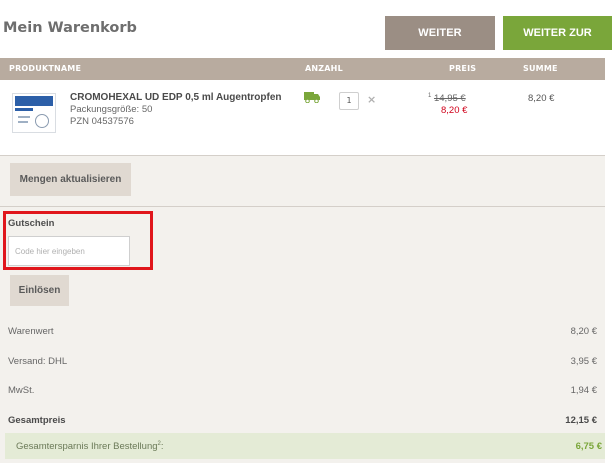 The image size is (615, 463). What do you see at coordinates (540, 68) in the screenshot?
I see `column-header-total: SUMME` at bounding box center [540, 68].